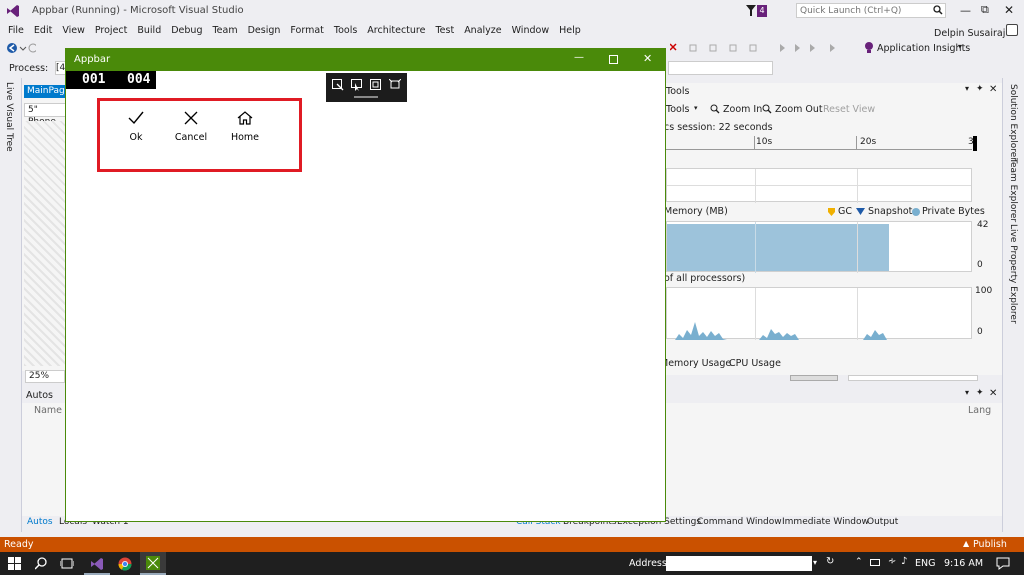 Image resolution: width=1024 pixels, height=575 pixels. Describe the element at coordinates (186, 30) in the screenshot. I see `menu-debug: Debug` at that location.